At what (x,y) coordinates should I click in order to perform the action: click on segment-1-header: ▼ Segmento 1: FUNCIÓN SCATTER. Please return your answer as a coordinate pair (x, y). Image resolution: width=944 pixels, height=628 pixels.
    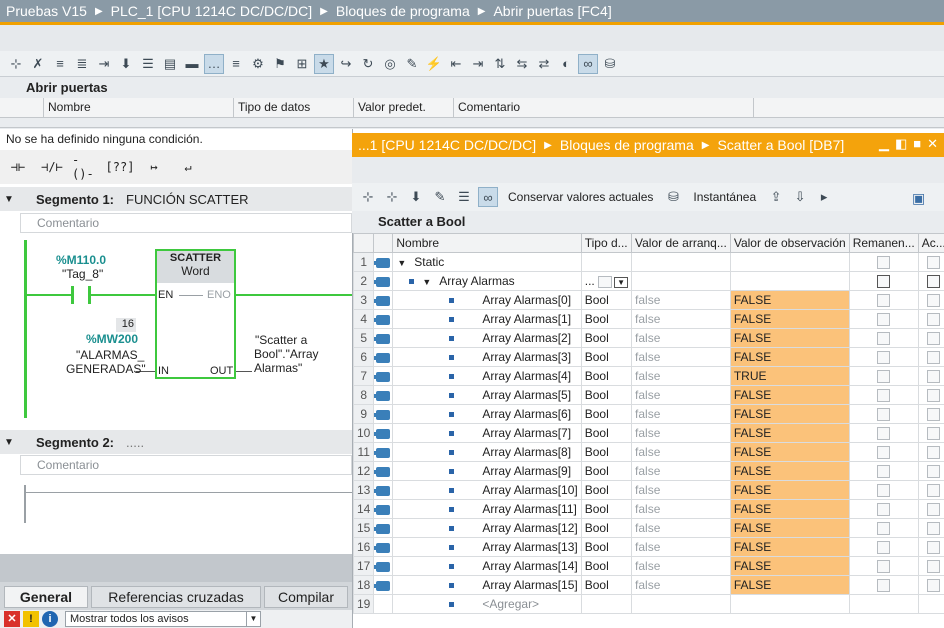
    Looking at the image, I should click on (176, 199).